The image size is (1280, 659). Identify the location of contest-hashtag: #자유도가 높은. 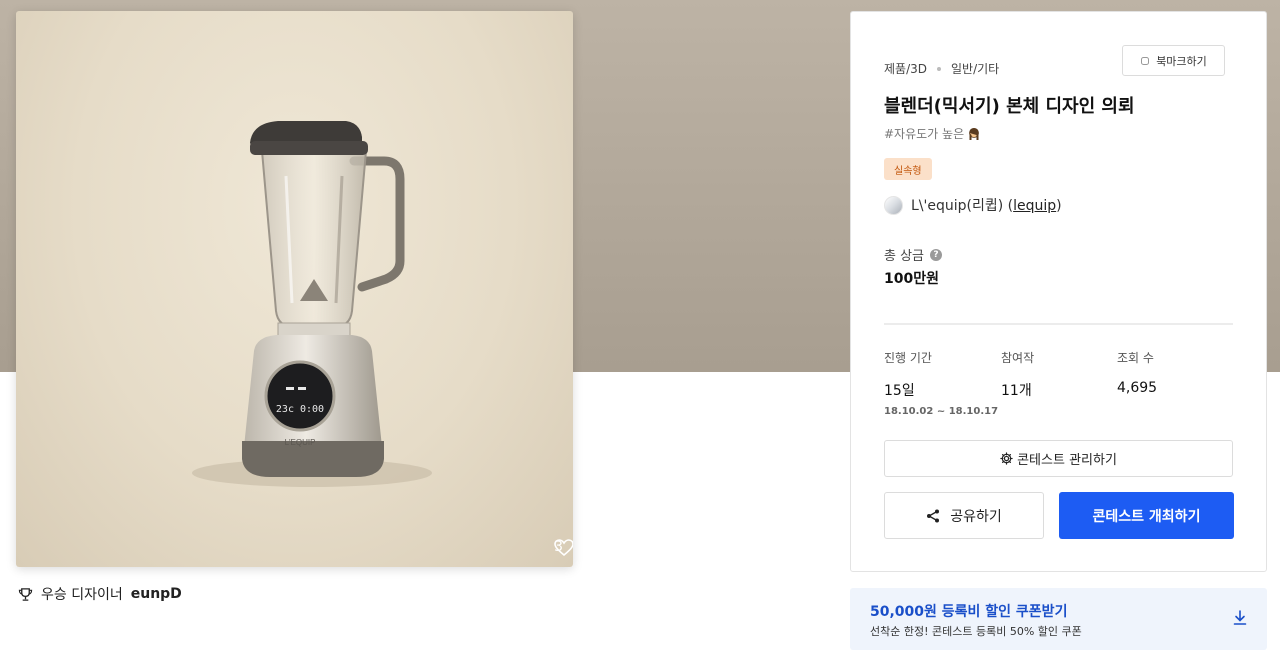
(932, 133).